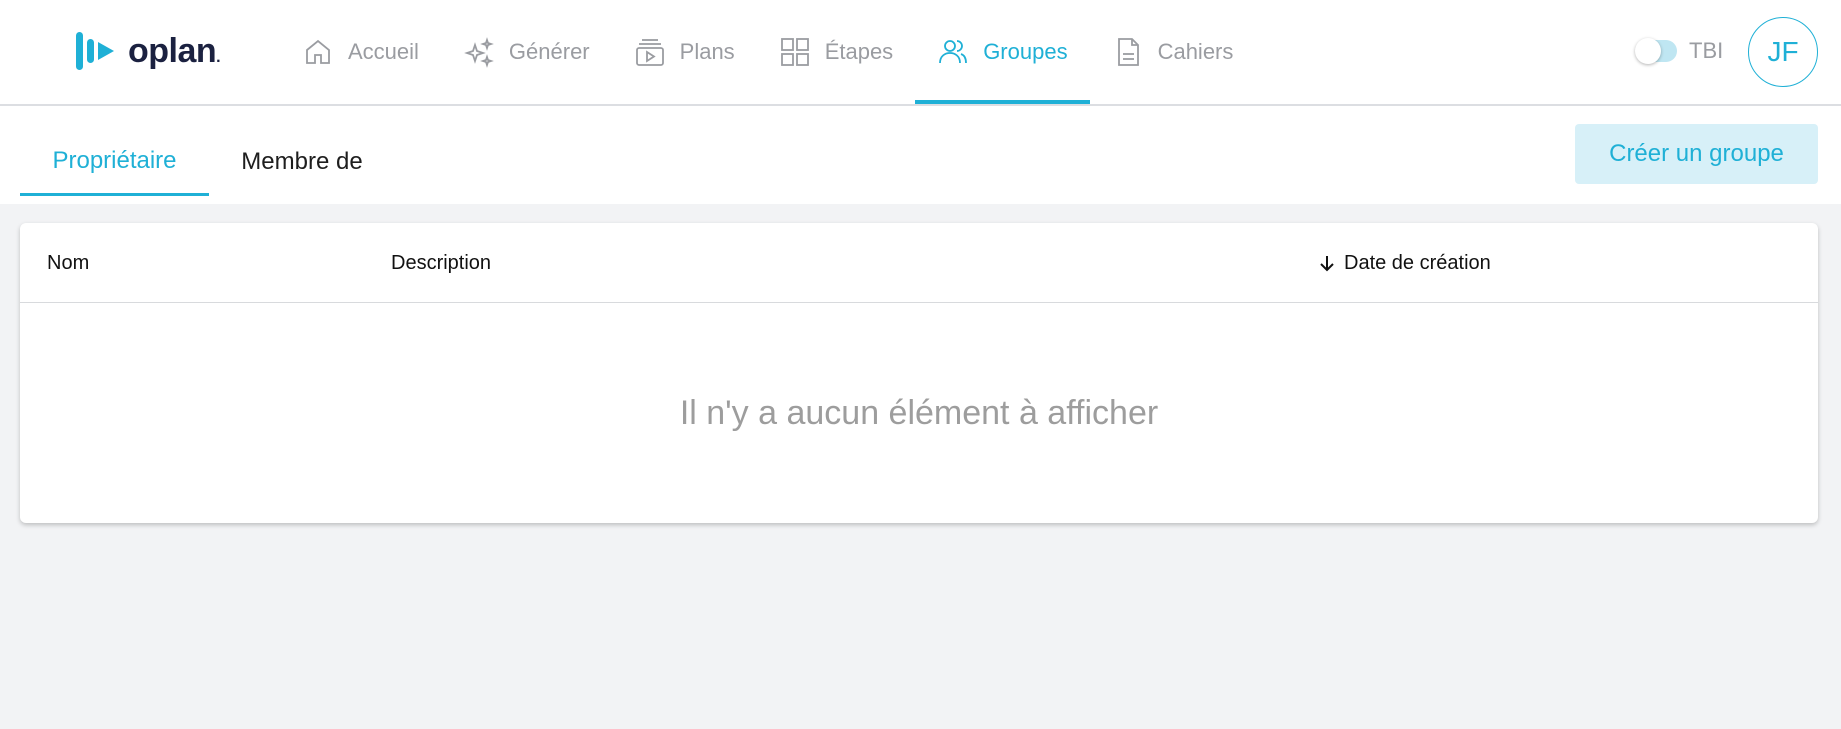 The image size is (1841, 729). What do you see at coordinates (953, 52) in the screenshot?
I see `users-icon` at bounding box center [953, 52].